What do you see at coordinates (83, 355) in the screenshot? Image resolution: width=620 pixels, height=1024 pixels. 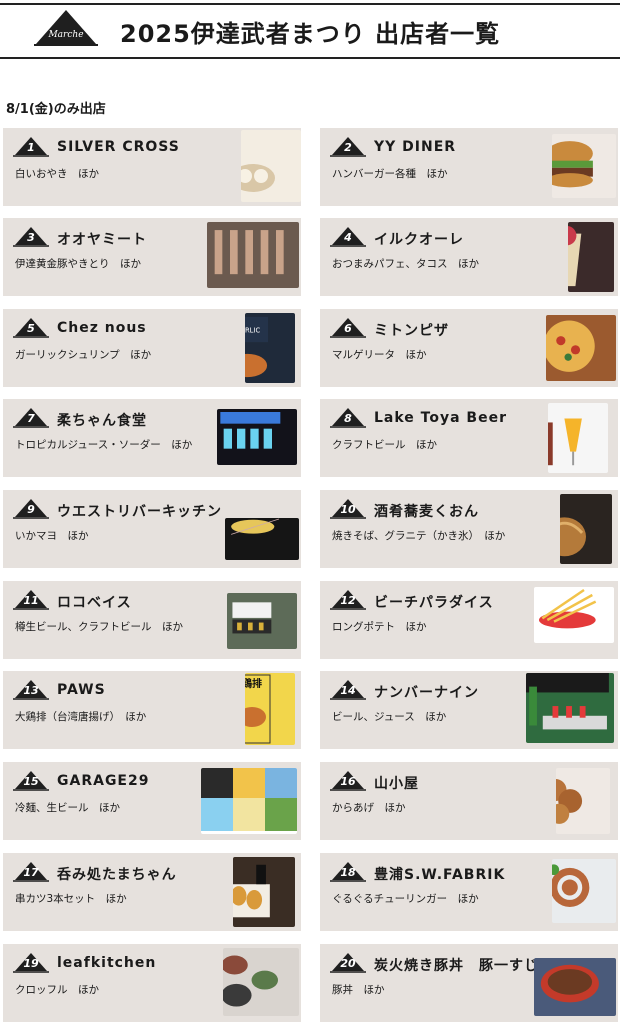 I see `vendor-items: ガーリックシュリンプ ほか` at bounding box center [83, 355].